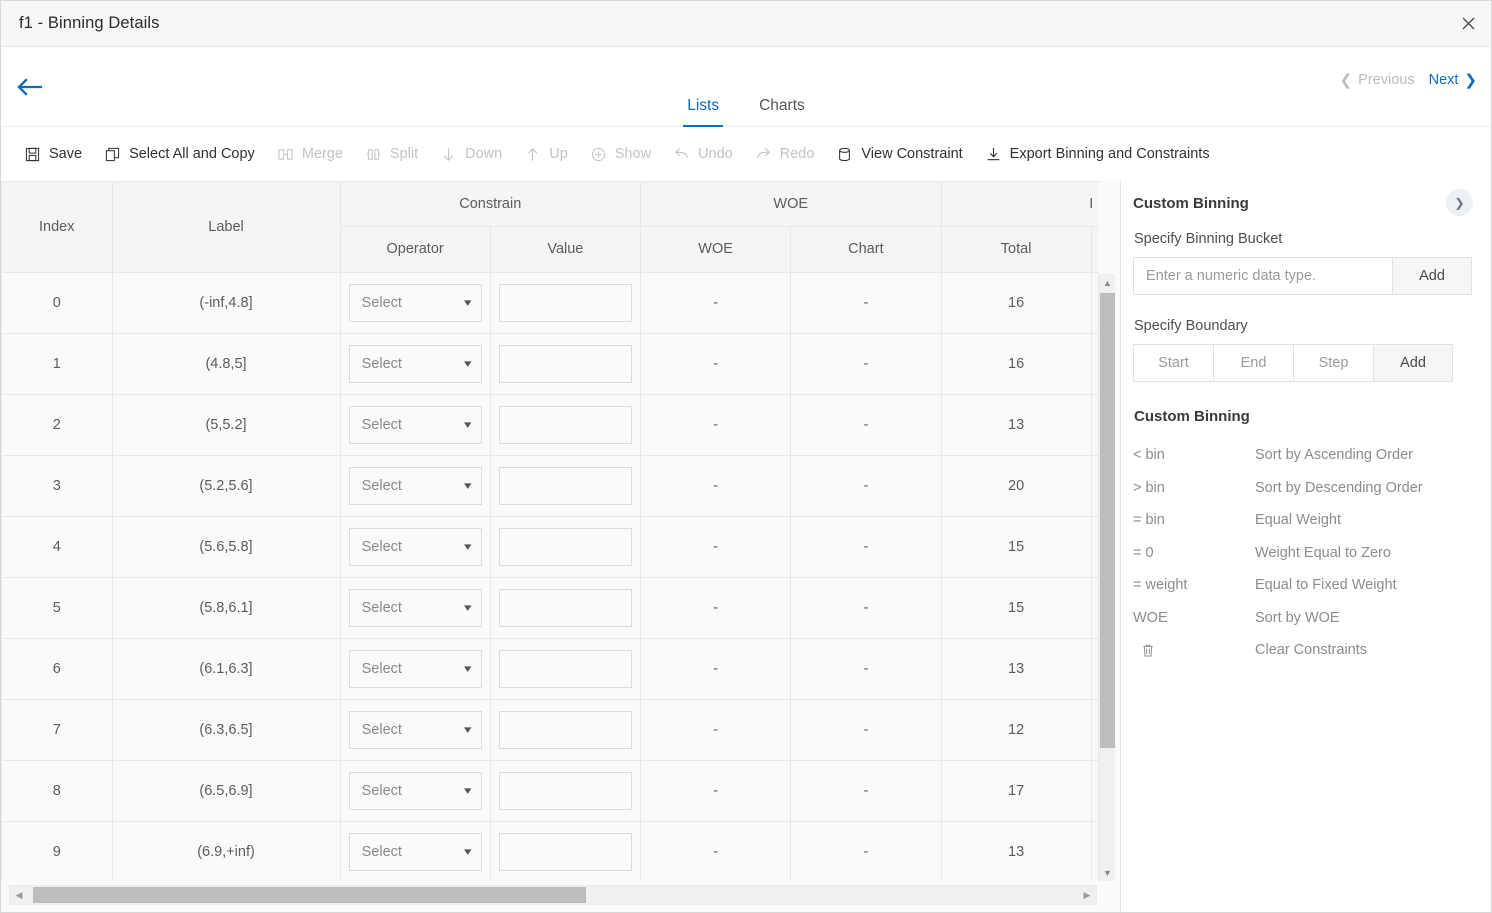 This screenshot has width=1492, height=913. What do you see at coordinates (226, 227) in the screenshot?
I see `col-header-label: Label` at bounding box center [226, 227].